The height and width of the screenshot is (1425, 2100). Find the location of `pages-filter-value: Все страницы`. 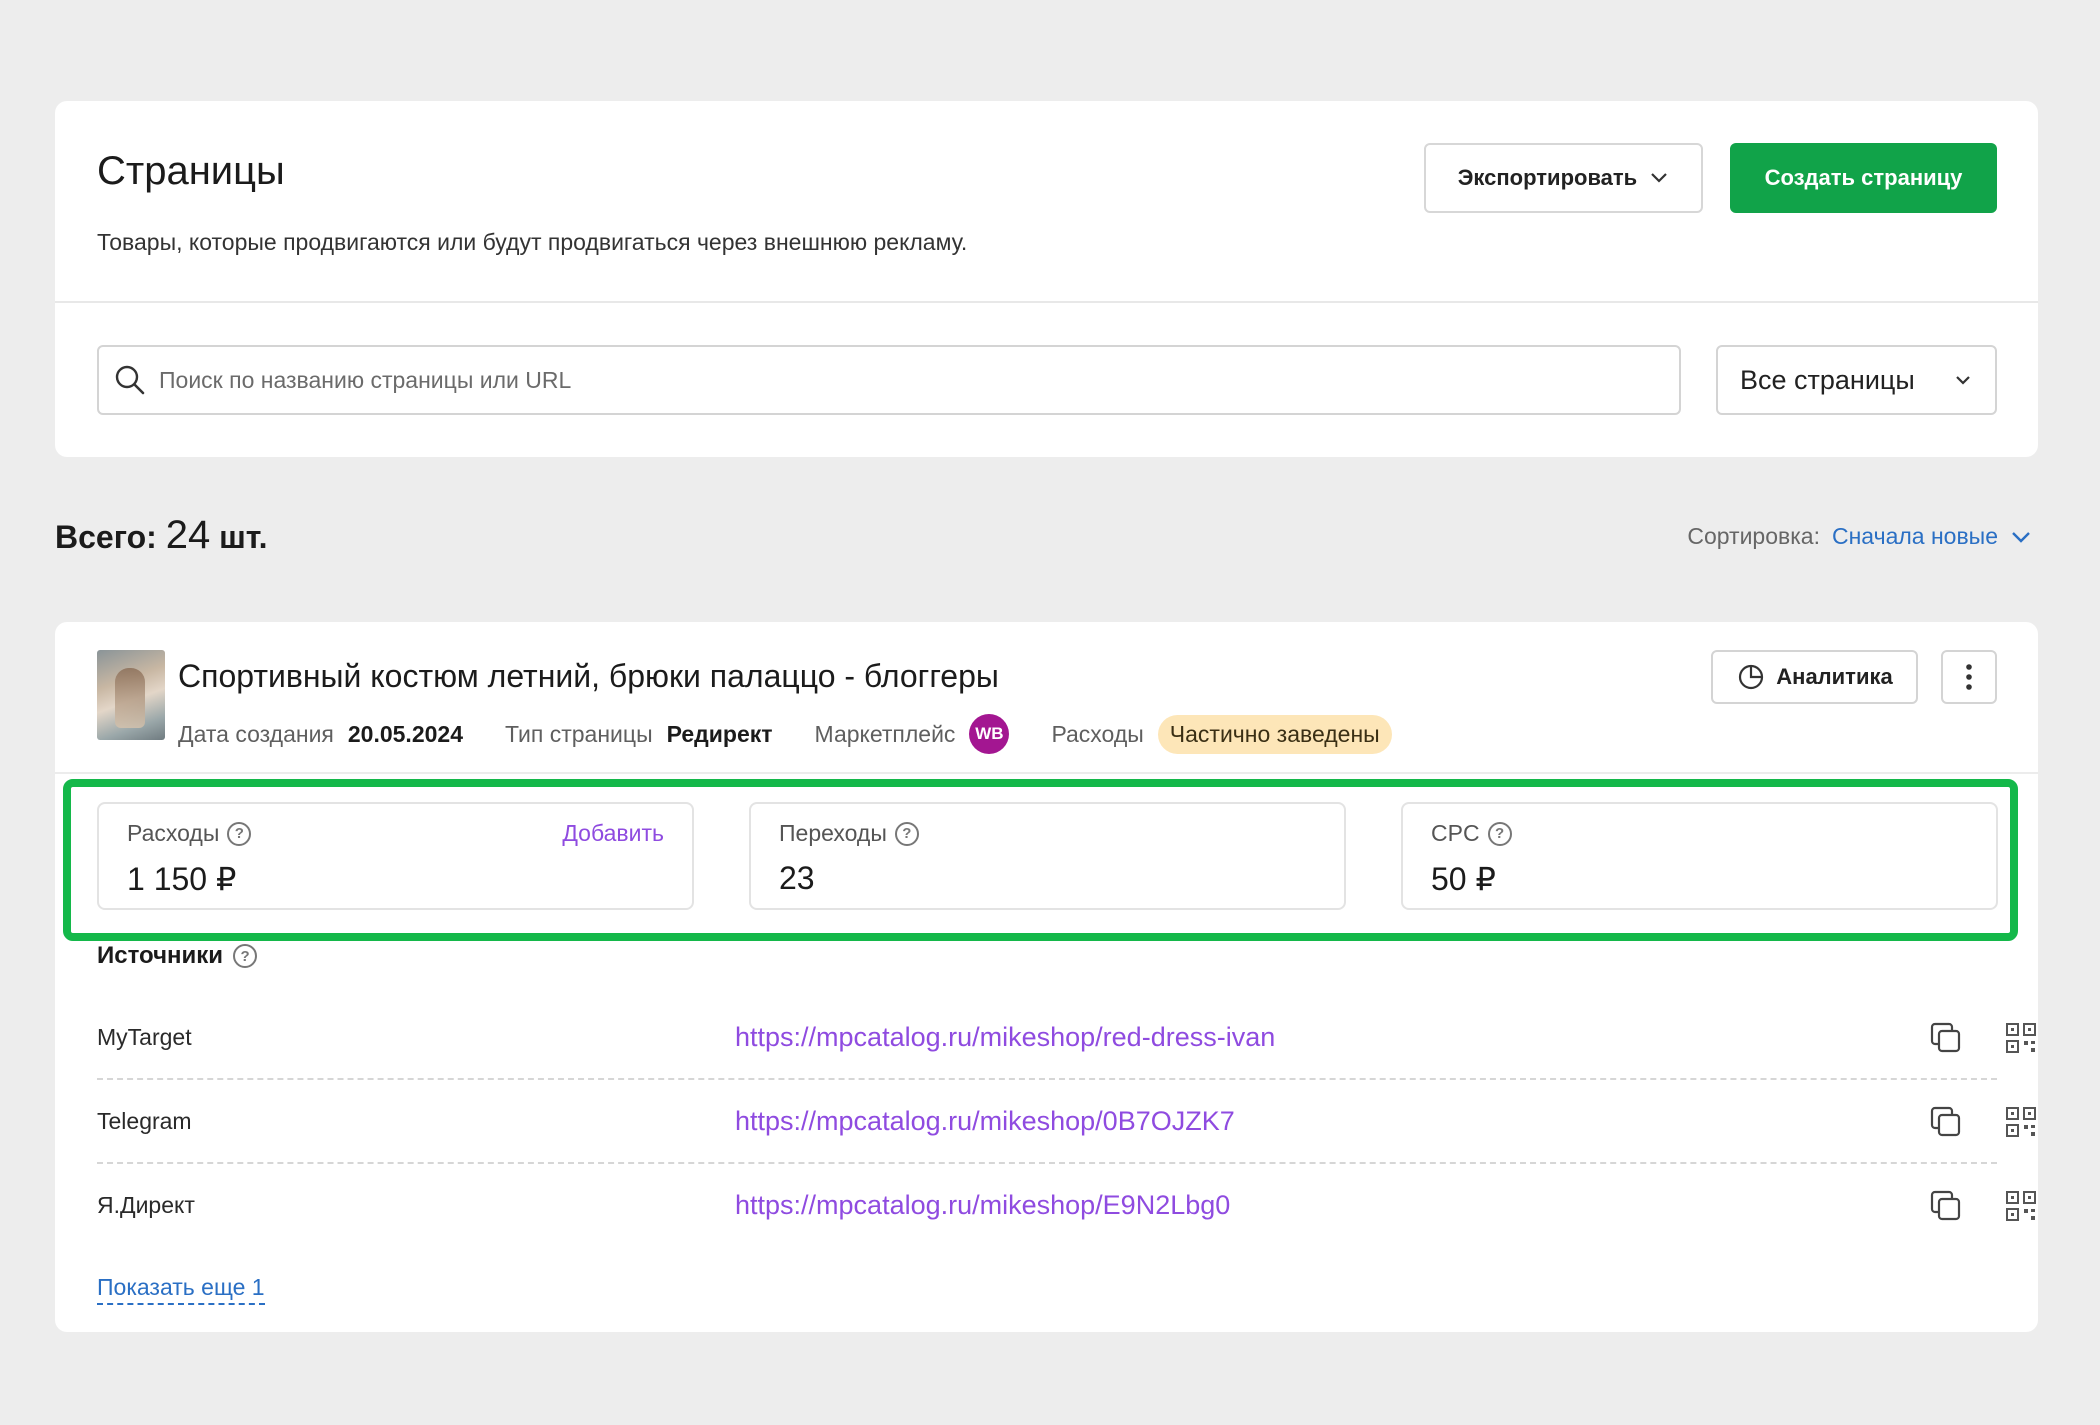

pages-filter-value: Все страницы is located at coordinates (1827, 379).